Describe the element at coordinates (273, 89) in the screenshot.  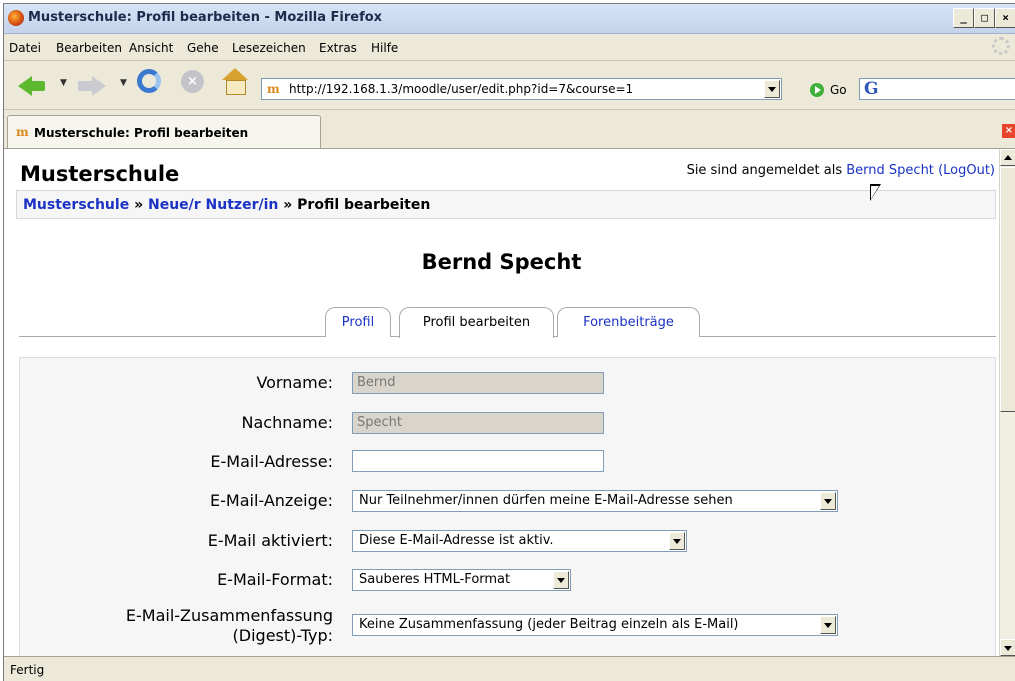
I see `site-favicon-icon: m` at that location.